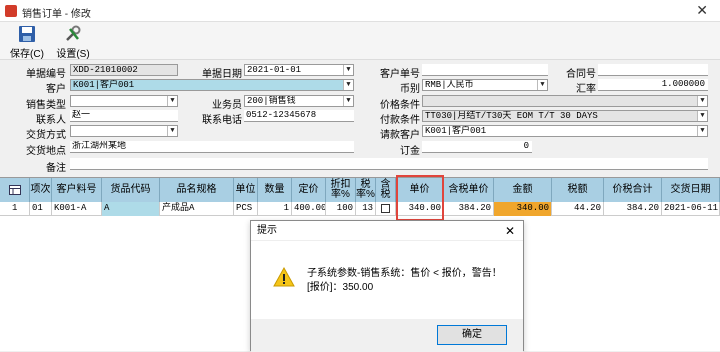  Describe the element at coordinates (387, 335) in the screenshot. I see `dialog-footer: 确定` at that location.